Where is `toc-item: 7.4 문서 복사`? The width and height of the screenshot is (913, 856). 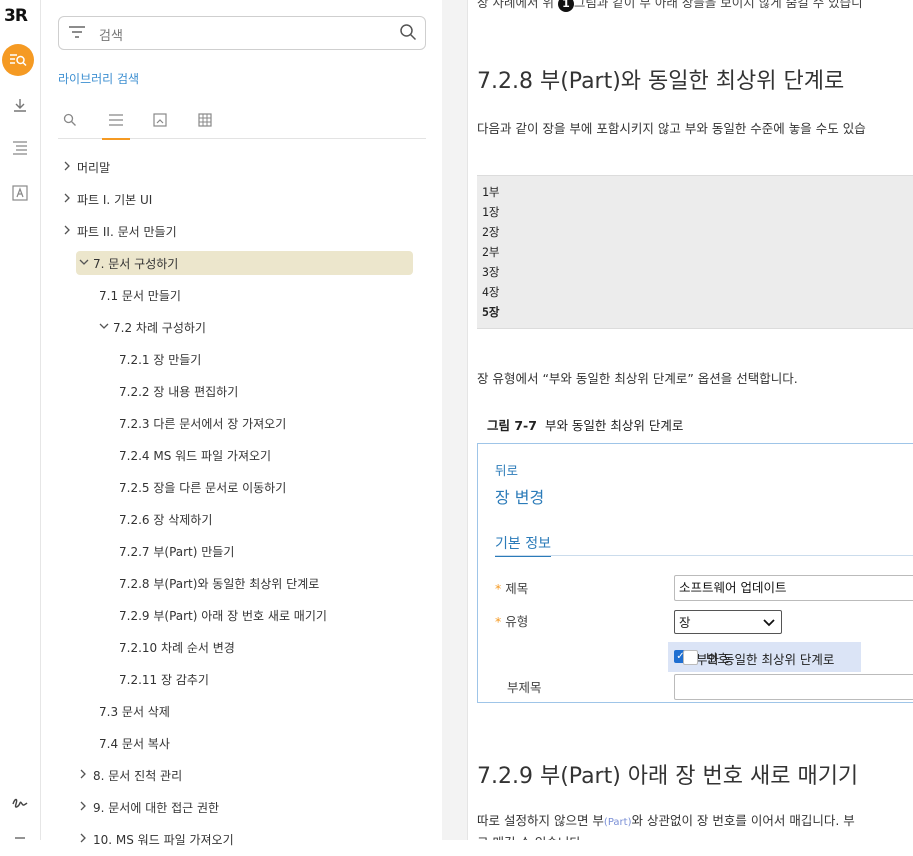
toc-item: 7.4 문서 복사 is located at coordinates (134, 743).